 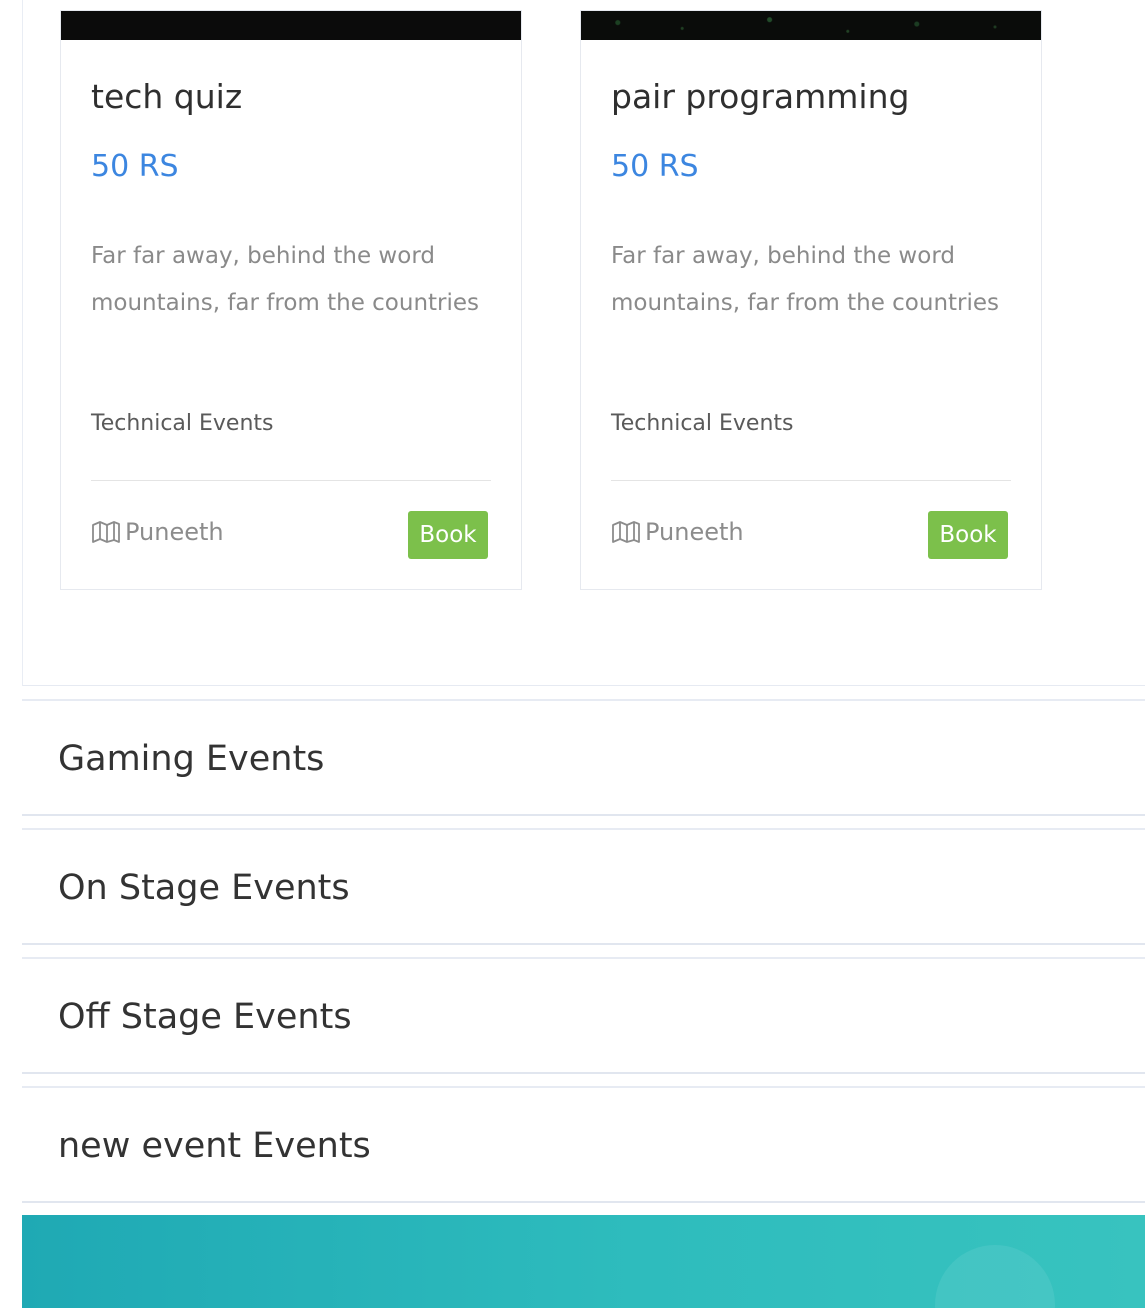 What do you see at coordinates (583, 886) in the screenshot?
I see `category-on-stage-events: On Stage Events` at bounding box center [583, 886].